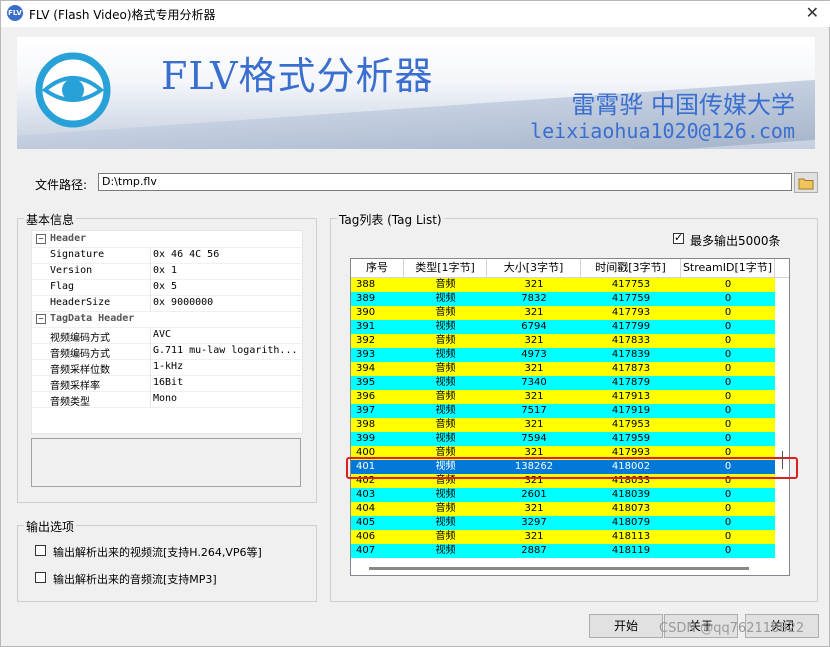 Image resolution: width=830 pixels, height=647 pixels. I want to click on property-row: Signature 0x 46 4C 56, so click(167, 255).